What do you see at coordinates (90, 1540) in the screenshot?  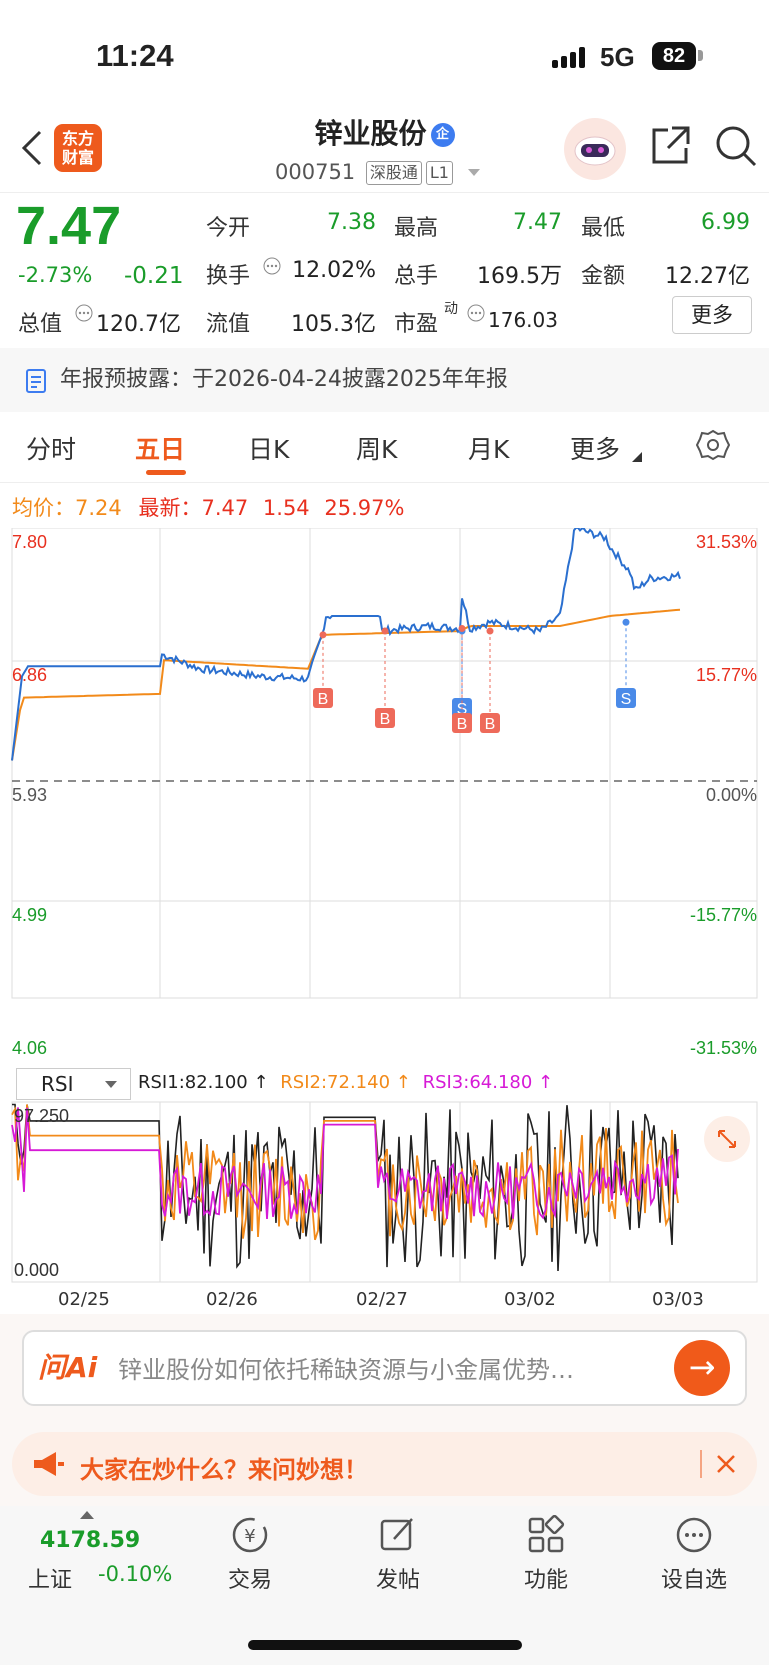 I see `index-value: 4178.59` at bounding box center [90, 1540].